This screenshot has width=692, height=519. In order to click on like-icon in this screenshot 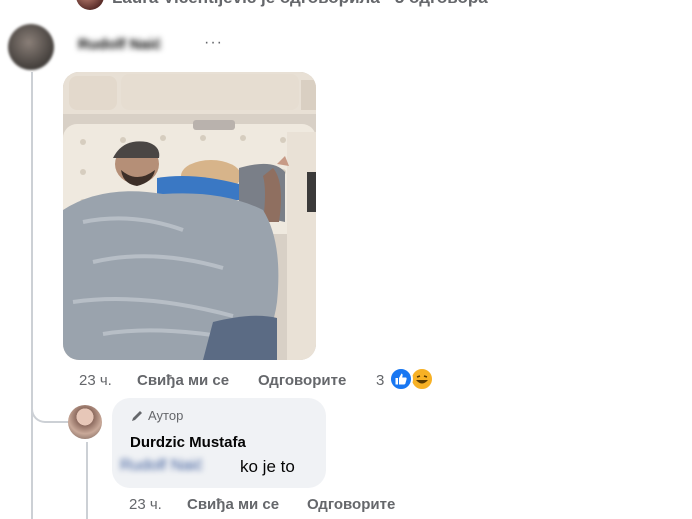, I will do `click(401, 379)`.